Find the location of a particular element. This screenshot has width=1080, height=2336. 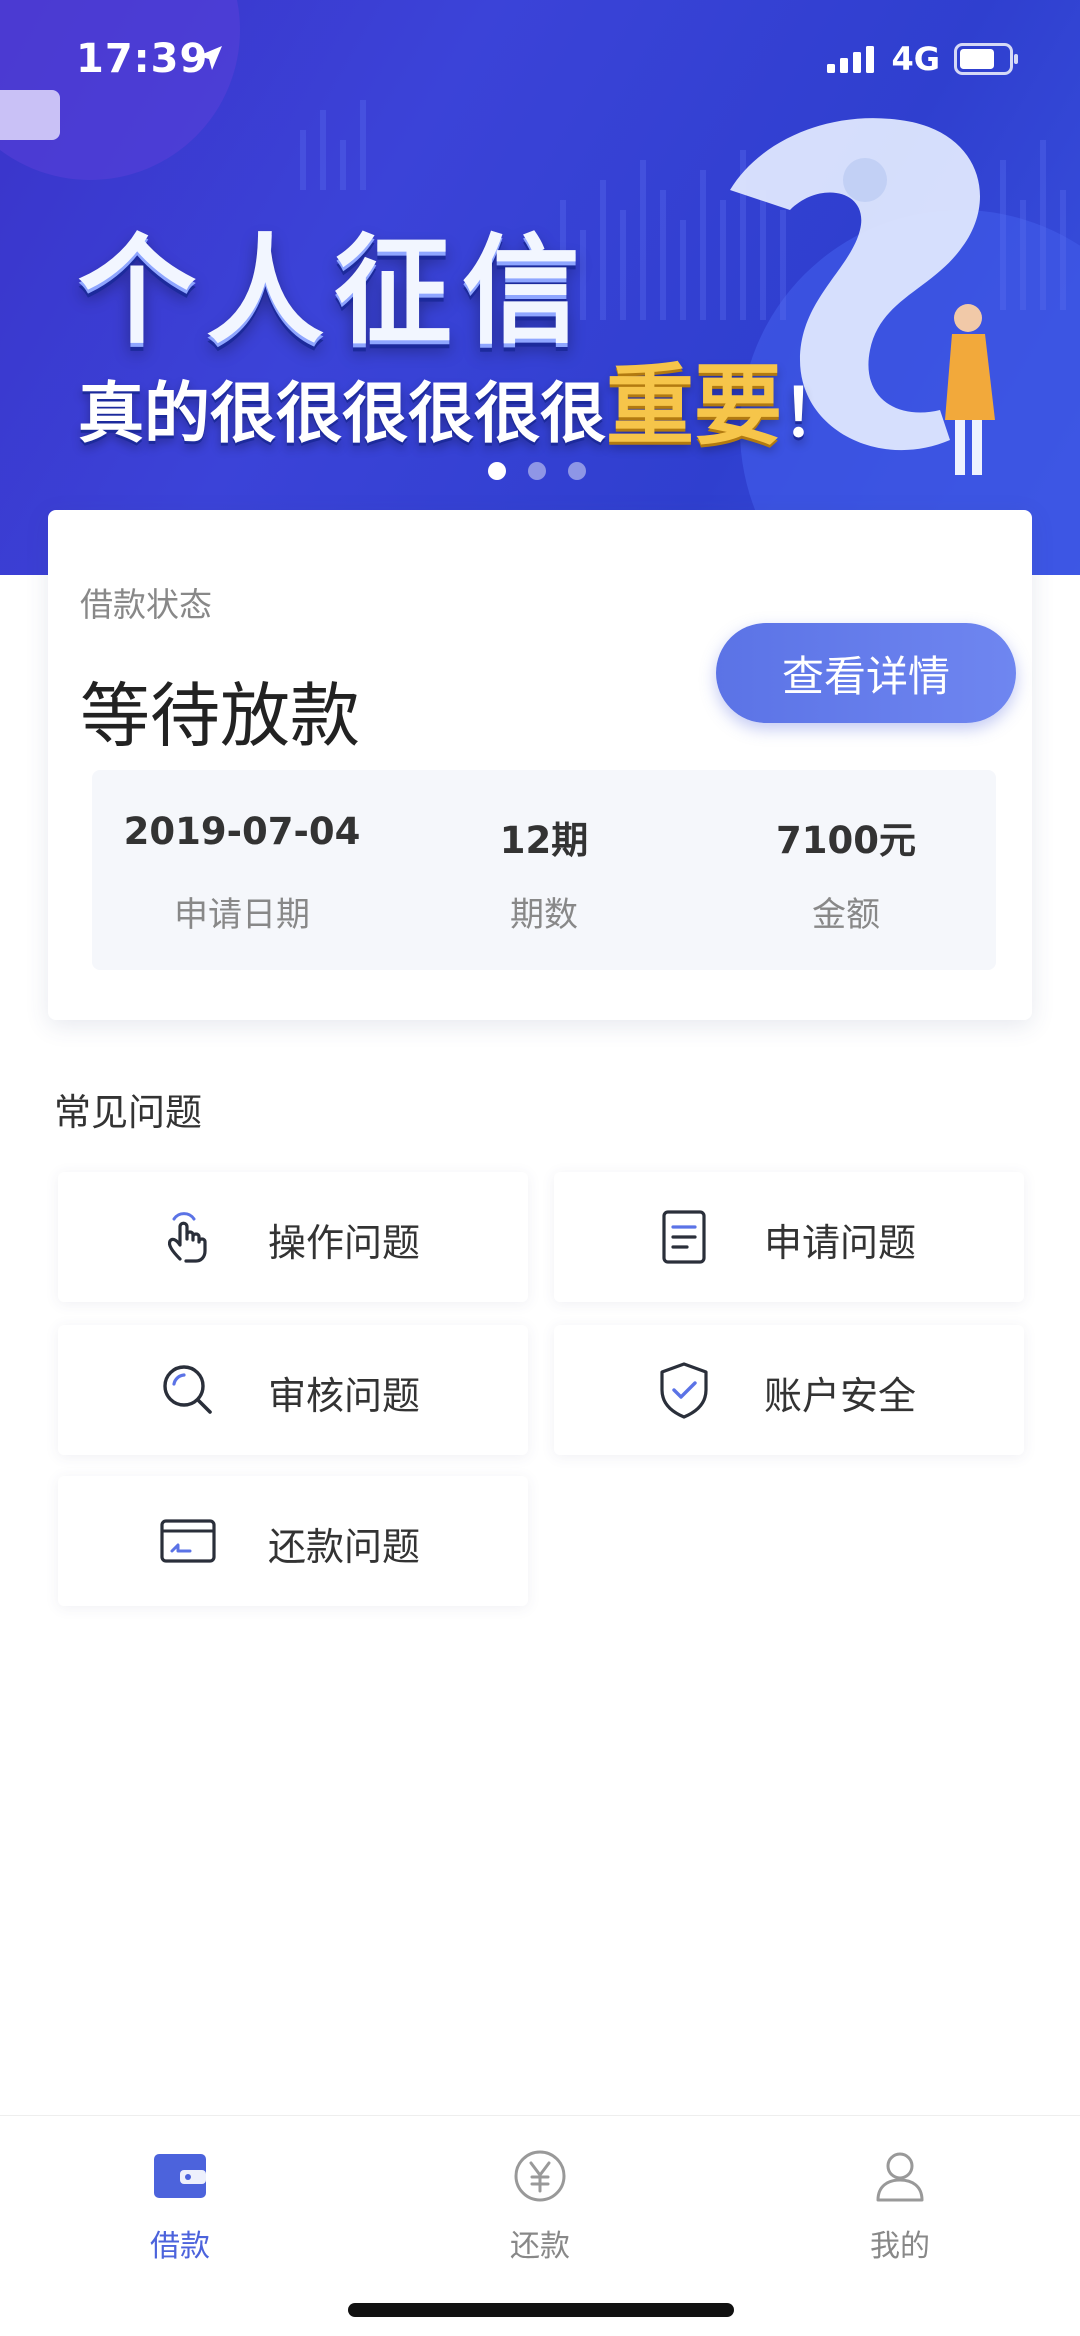

battery-icon is located at coordinates (986, 59).